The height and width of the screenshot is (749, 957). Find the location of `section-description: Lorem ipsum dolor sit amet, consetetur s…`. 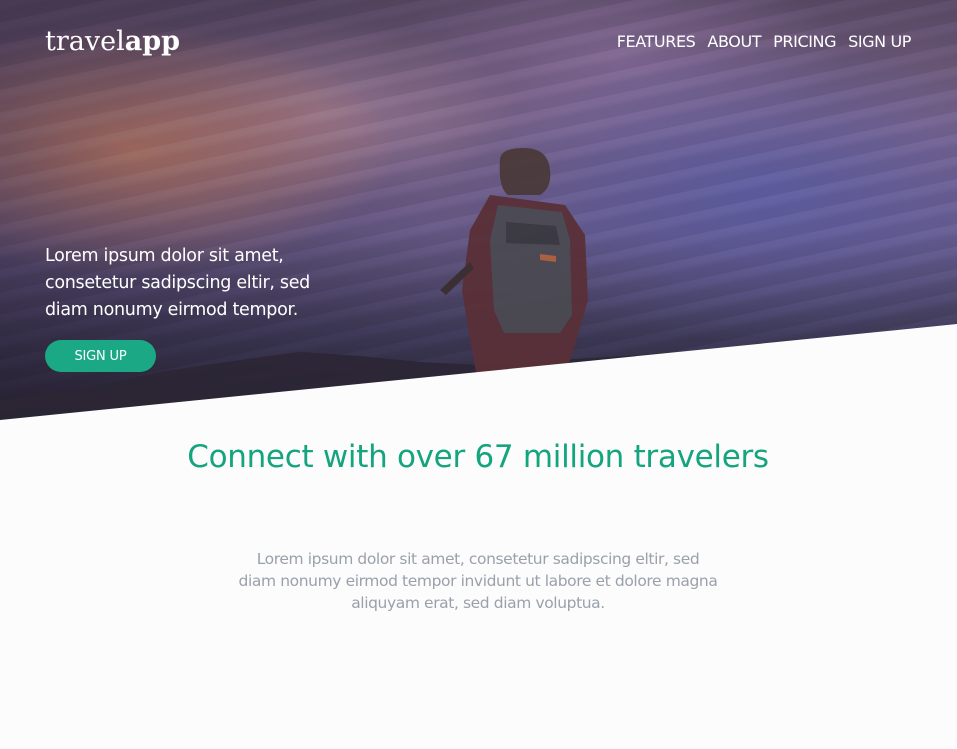

section-description: Lorem ipsum dolor sit amet, consetetur s… is located at coordinates (478, 581).